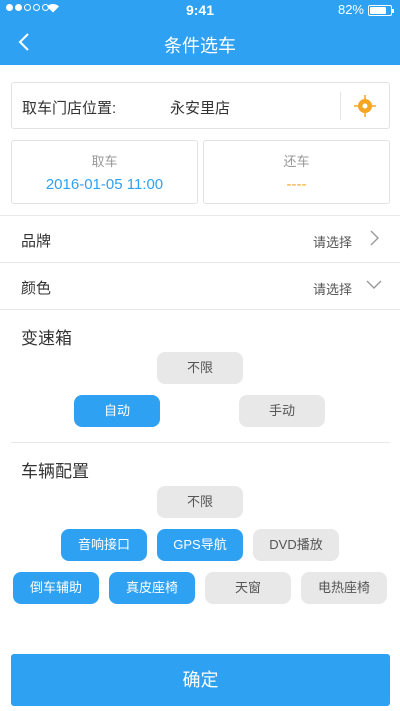  I want to click on color-row: 颜色 请选择, so click(200, 286).